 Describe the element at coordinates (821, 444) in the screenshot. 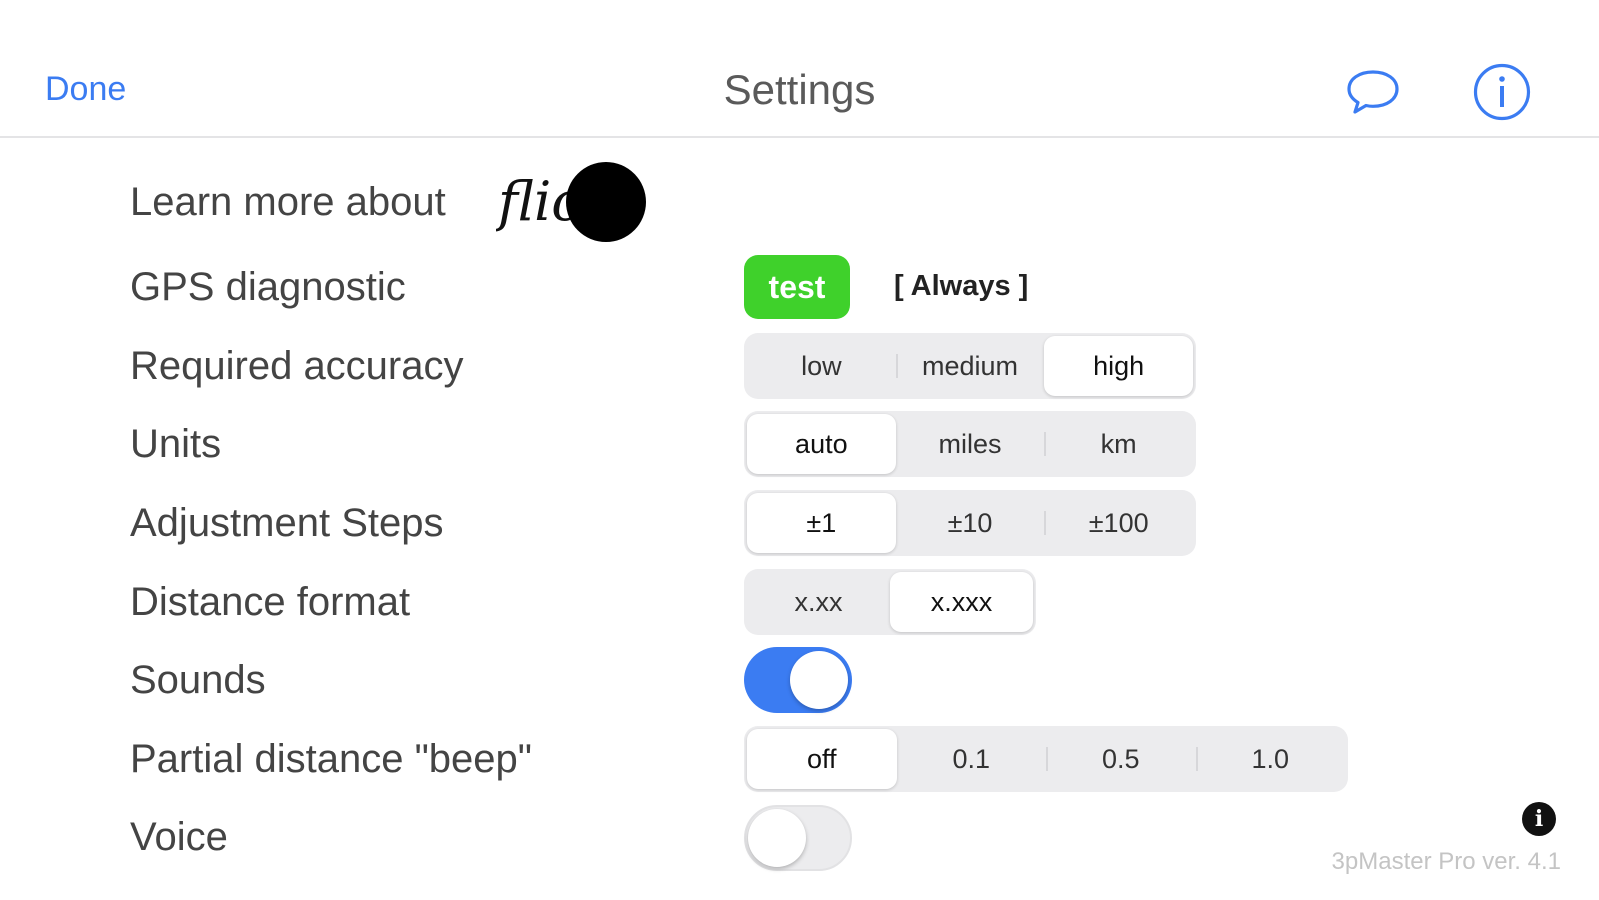

I see `units-option-auto: auto` at that location.